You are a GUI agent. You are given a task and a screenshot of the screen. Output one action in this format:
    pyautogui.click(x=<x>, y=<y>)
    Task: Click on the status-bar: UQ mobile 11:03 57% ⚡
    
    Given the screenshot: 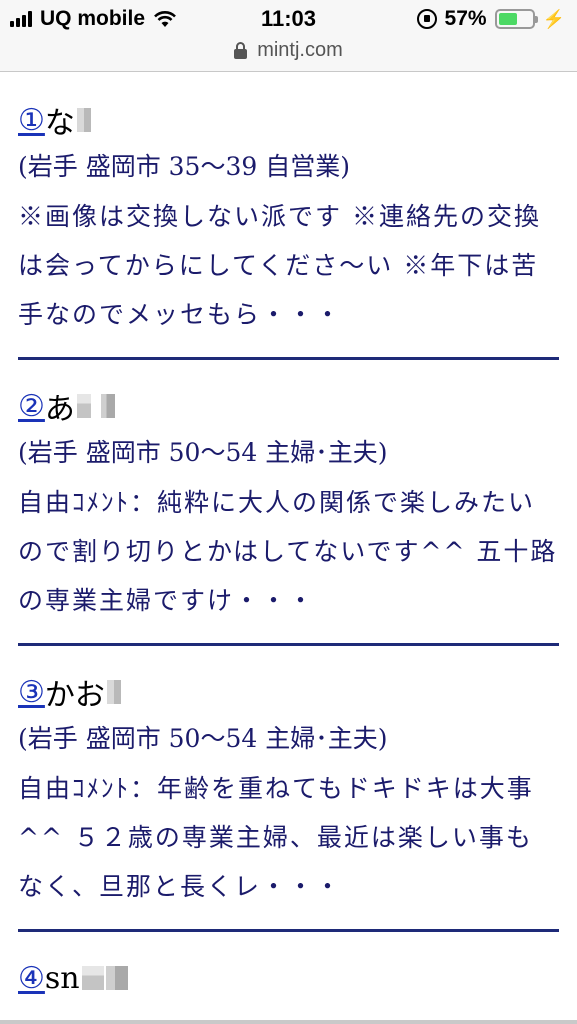 What is the action you would take?
    pyautogui.click(x=288, y=19)
    